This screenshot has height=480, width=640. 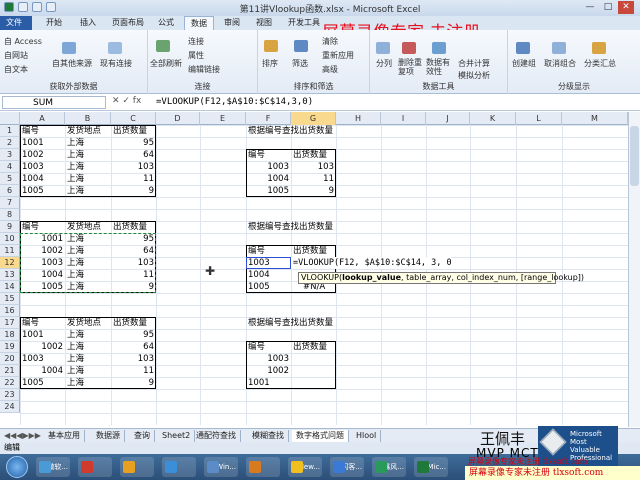 What do you see at coordinates (133, 323) in the screenshot?
I see `table3-header-c: 出货数量` at bounding box center [133, 323].